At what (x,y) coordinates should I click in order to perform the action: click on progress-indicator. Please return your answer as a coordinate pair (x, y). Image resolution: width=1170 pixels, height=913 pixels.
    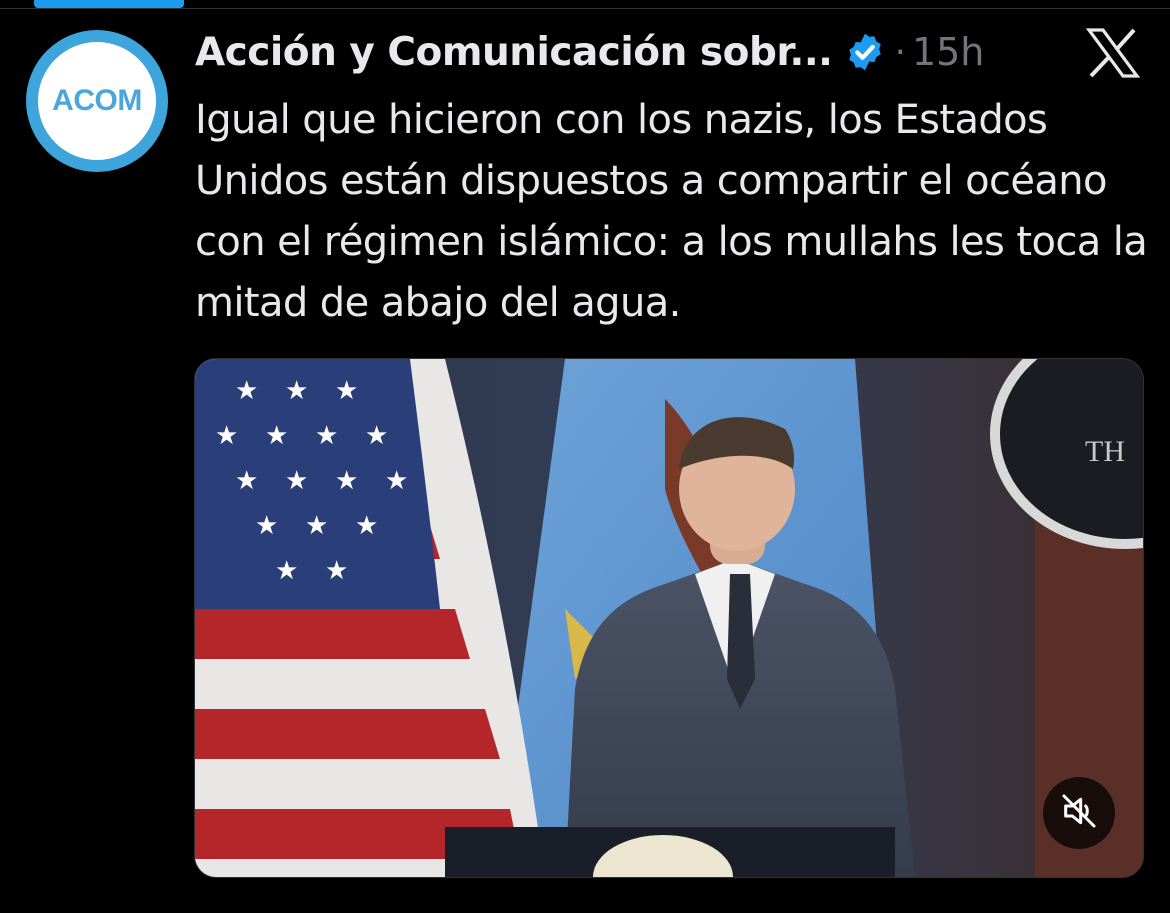
    Looking at the image, I should click on (109, 4).